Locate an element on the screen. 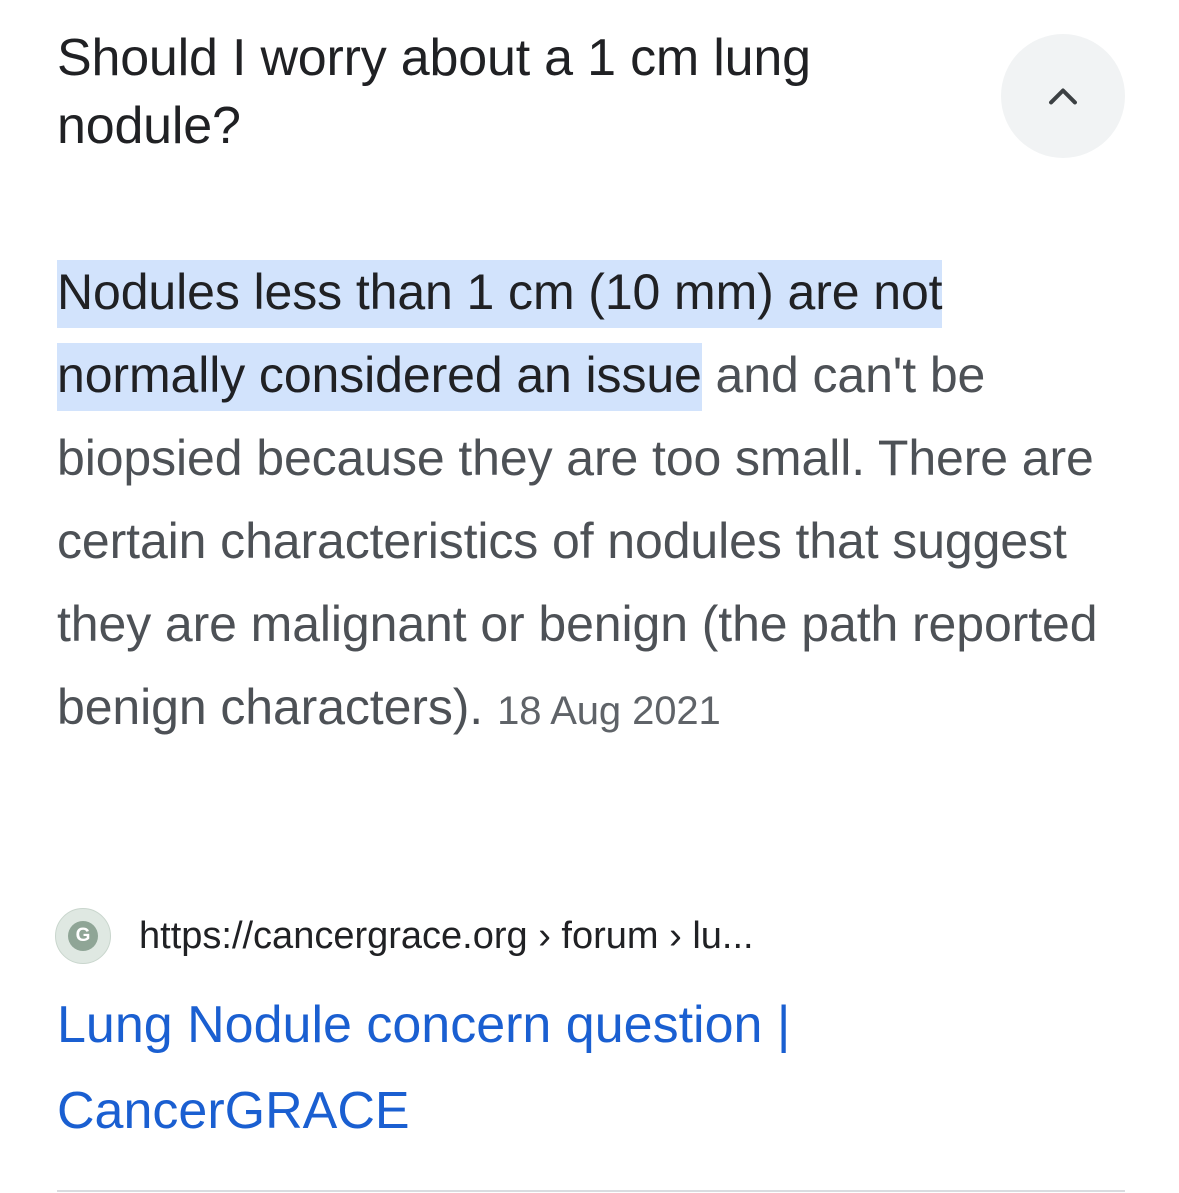 The width and height of the screenshot is (1179, 1193). collapse-button is located at coordinates (1063, 96).